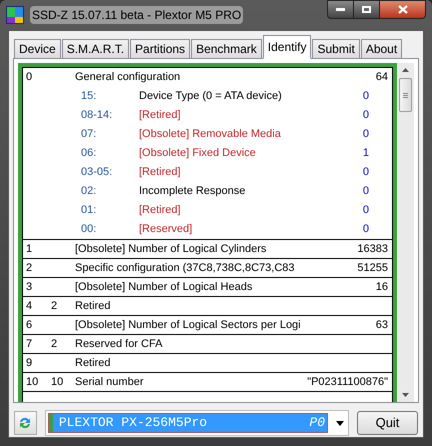  I want to click on close-icon, so click(403, 9).